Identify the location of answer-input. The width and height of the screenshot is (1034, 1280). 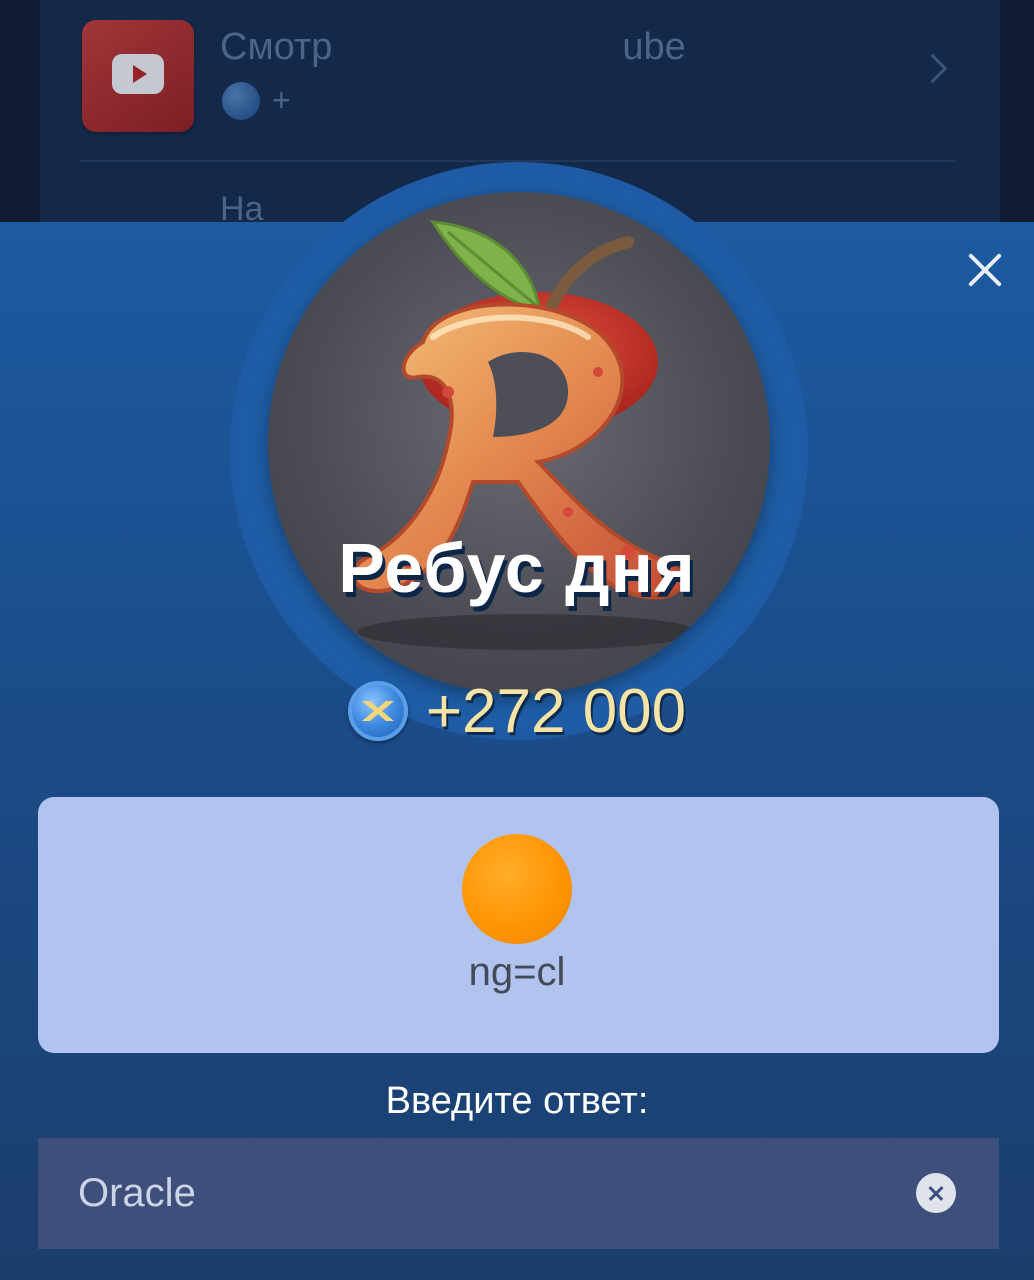
(488, 1193).